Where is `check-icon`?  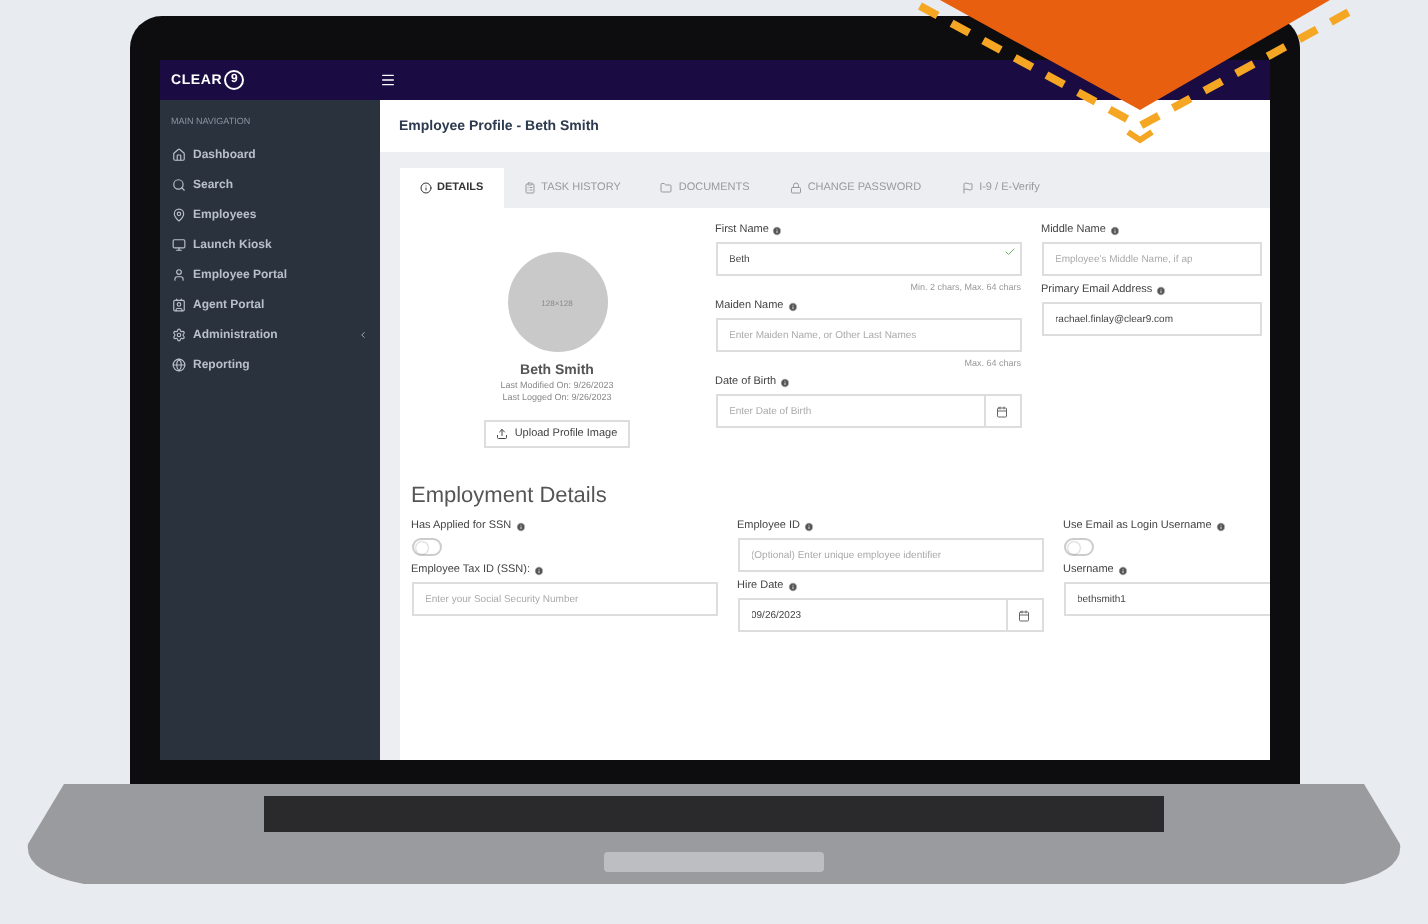
check-icon is located at coordinates (1009, 252).